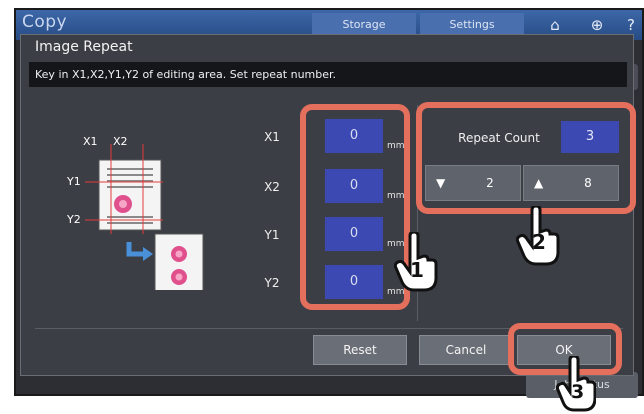 The width and height of the screenshot is (644, 414). Describe the element at coordinates (631, 25) in the screenshot. I see `help-icon: ?` at that location.